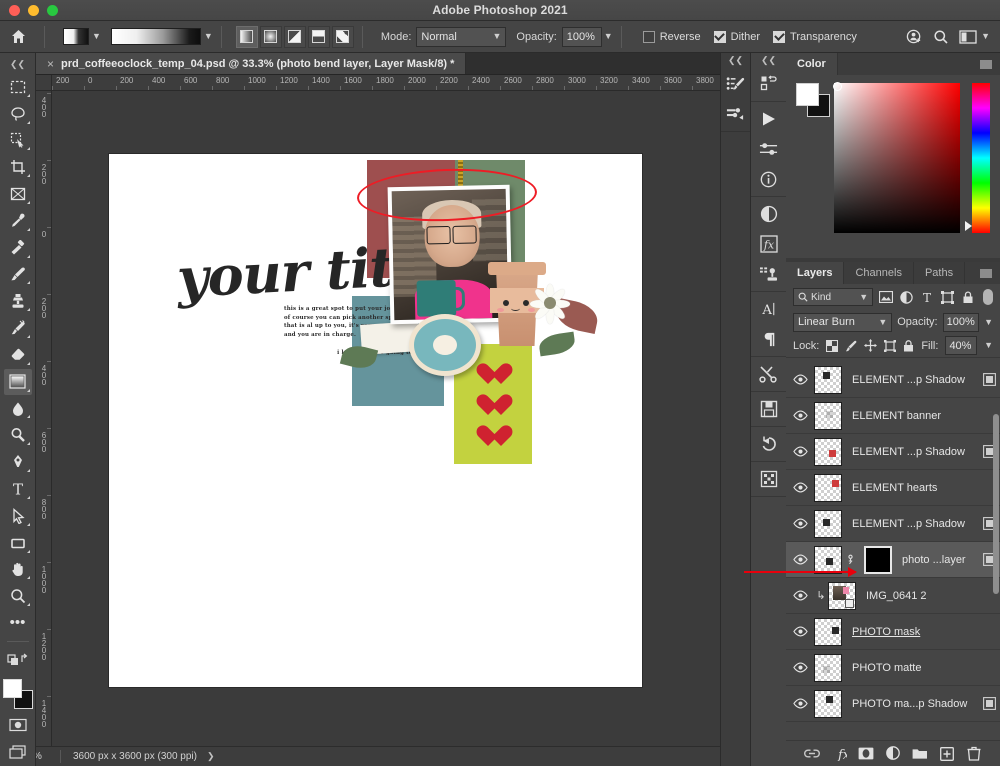  What do you see at coordinates (294, 36) in the screenshot?
I see `gradient-type-group` at bounding box center [294, 36].